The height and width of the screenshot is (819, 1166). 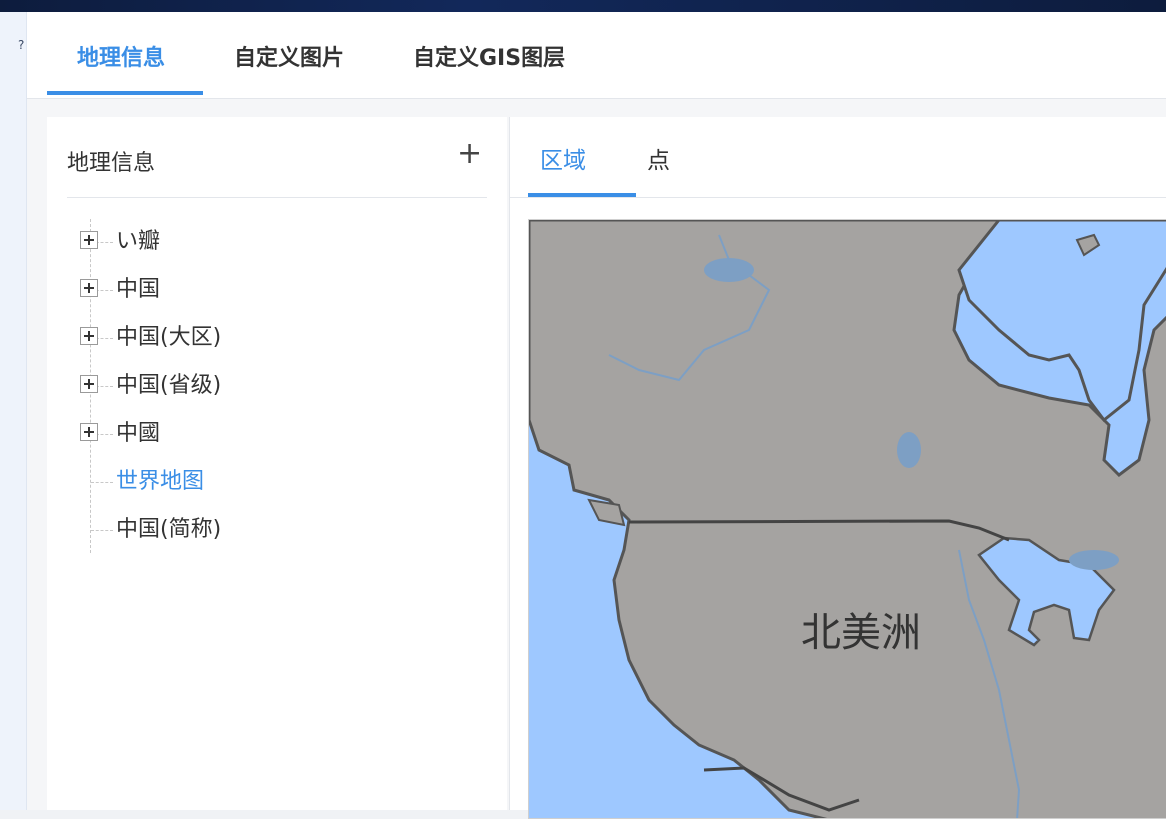 I want to click on tree-node-selected: 世界地图, so click(x=267, y=482).